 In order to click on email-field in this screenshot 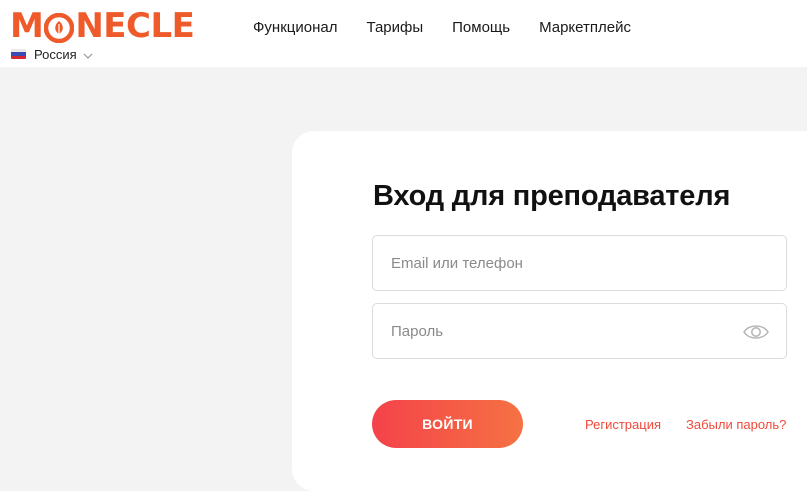, I will do `click(579, 263)`.